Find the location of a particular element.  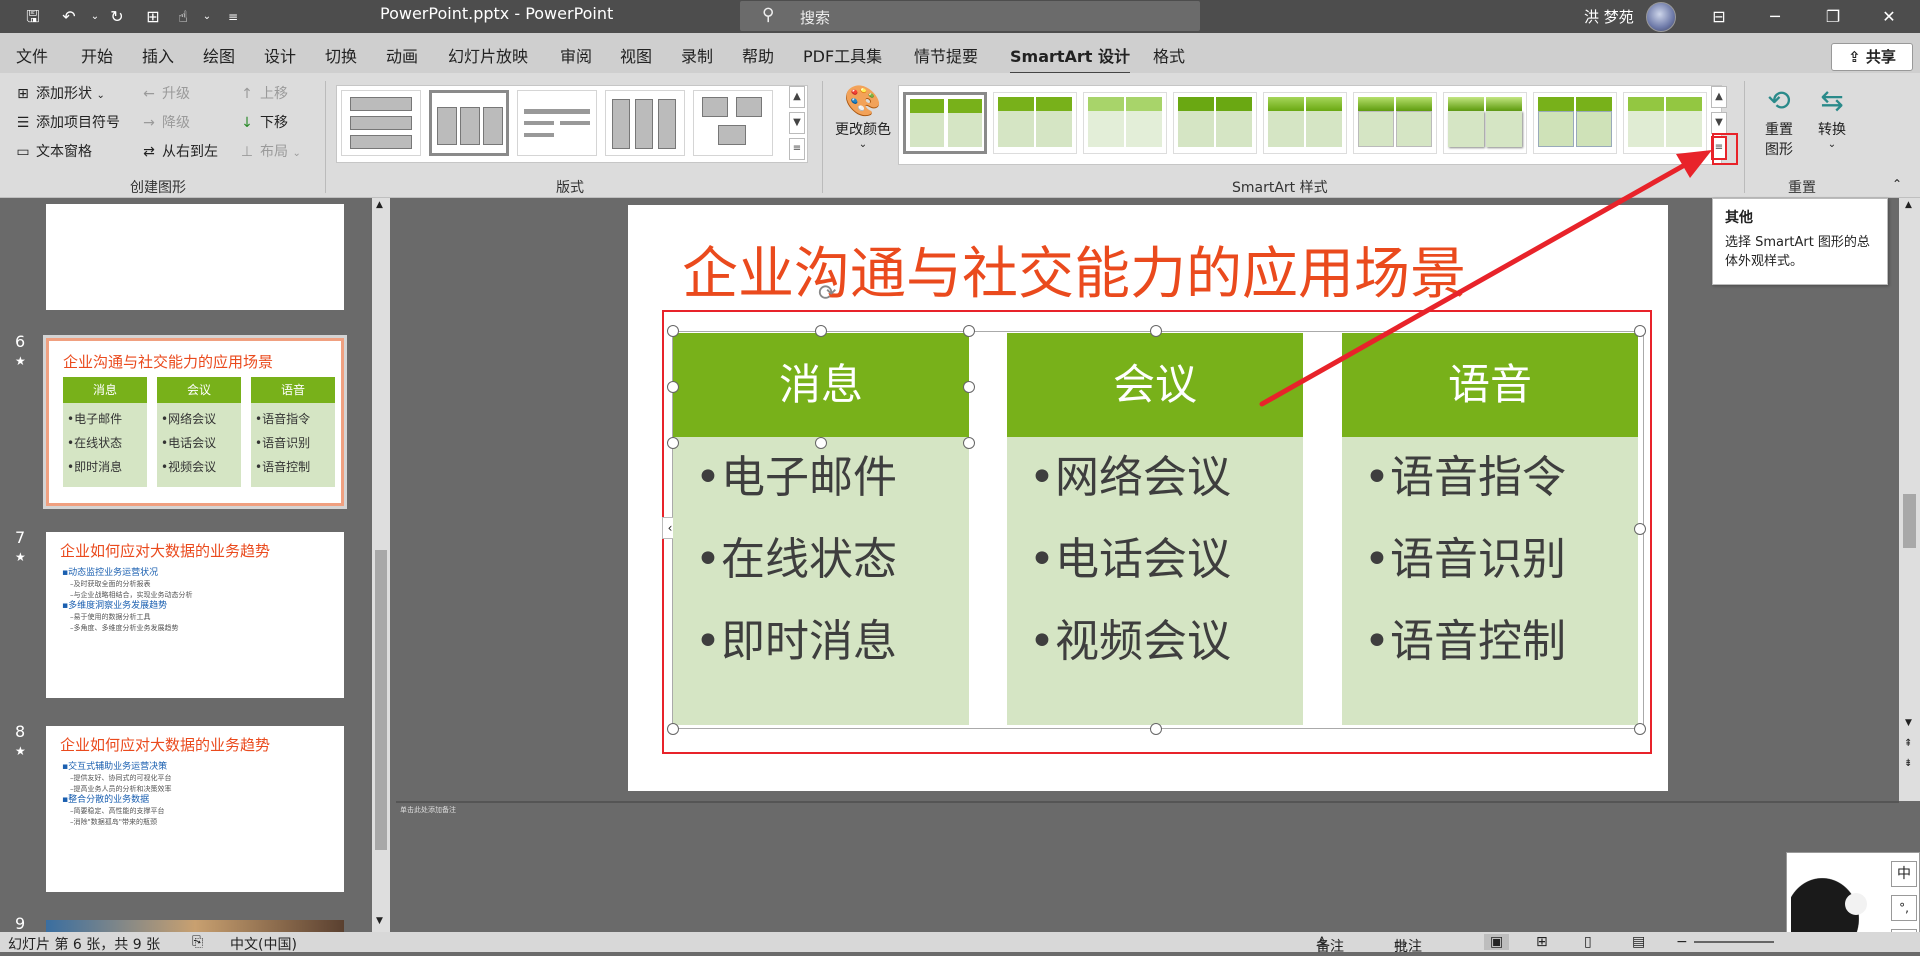

ime-lang-indicator: 中 is located at coordinates (1904, 874).